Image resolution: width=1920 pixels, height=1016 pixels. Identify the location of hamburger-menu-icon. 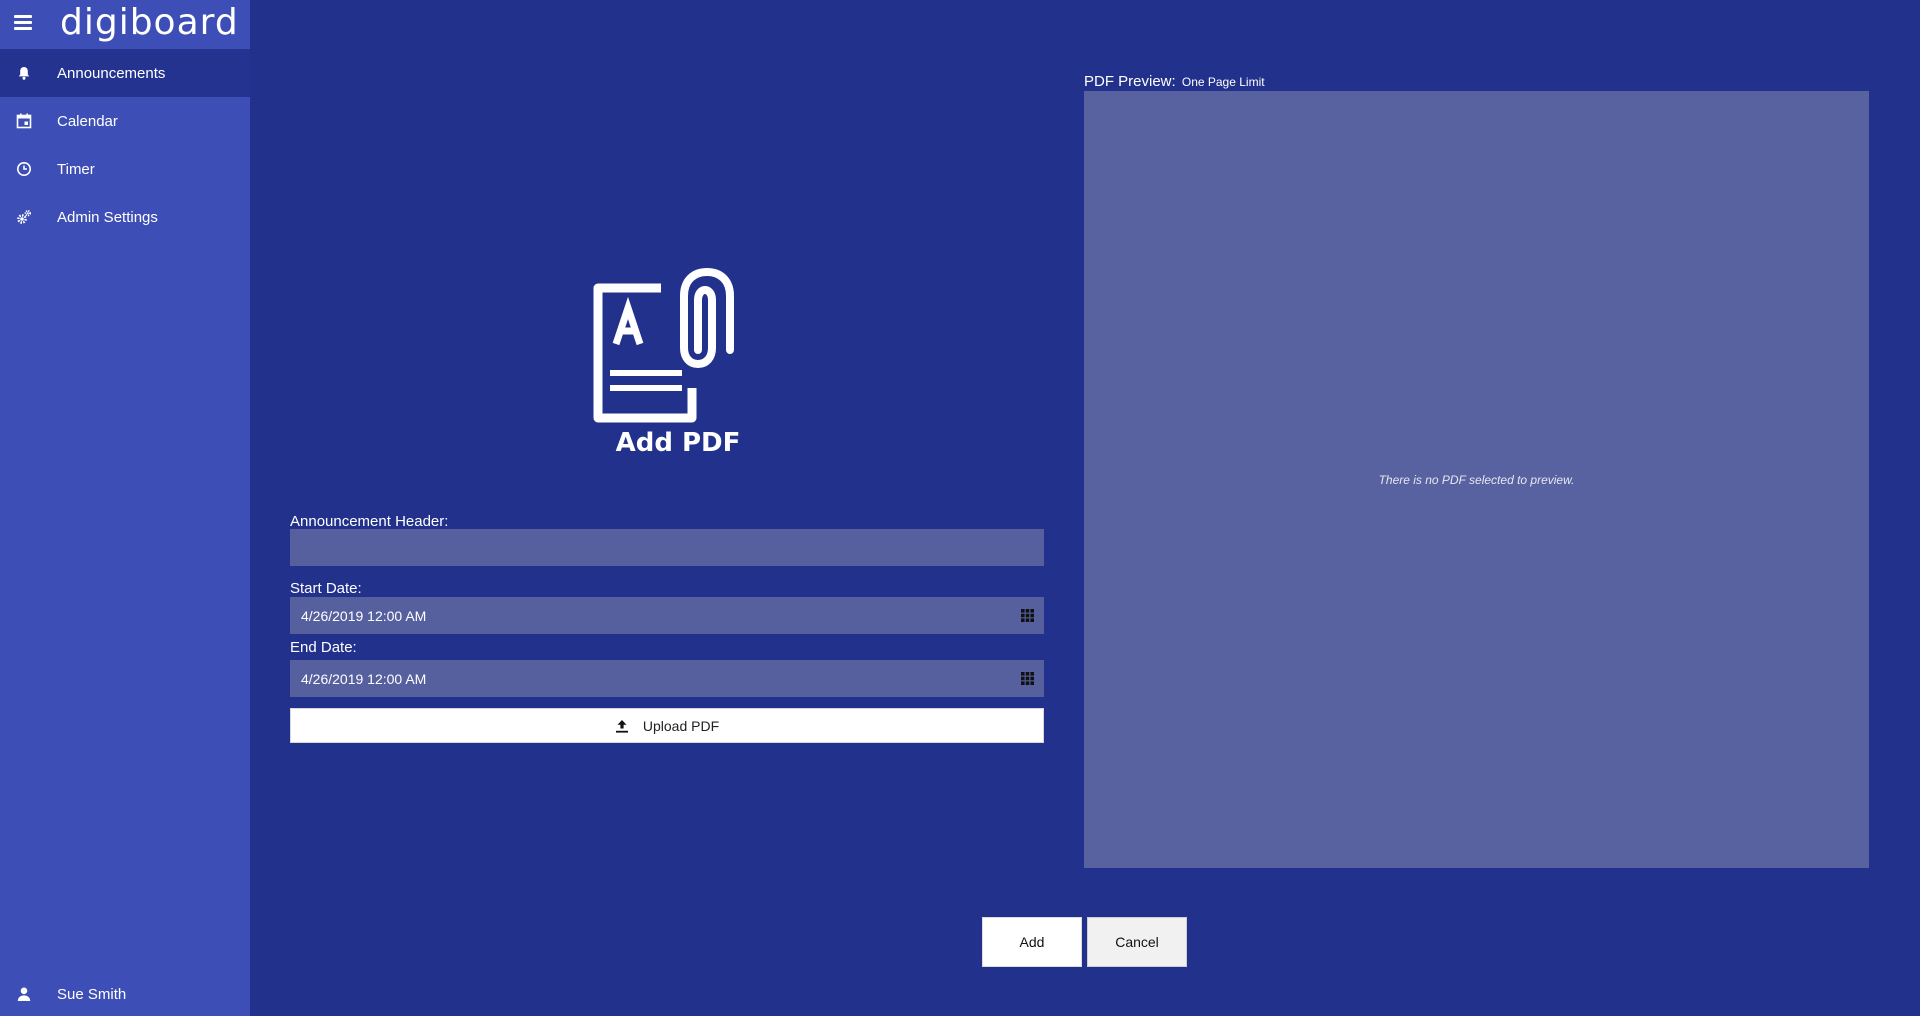
(23, 23).